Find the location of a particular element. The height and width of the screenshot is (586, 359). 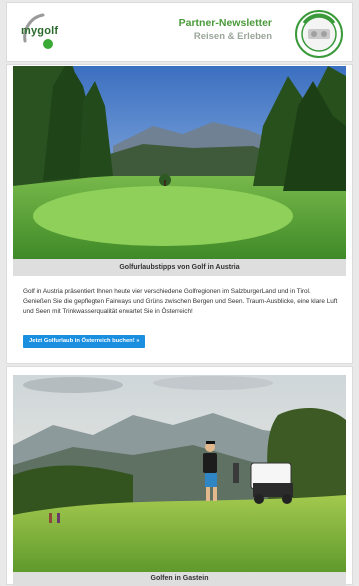

article-caption: Golfen in Gastein is located at coordinates (179, 579).